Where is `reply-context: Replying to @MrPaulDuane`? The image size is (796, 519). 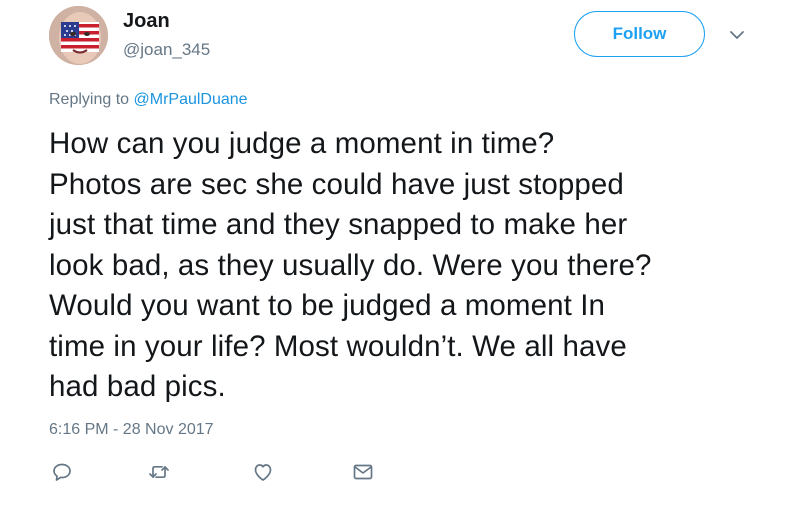
reply-context: Replying to @MrPaulDuane is located at coordinates (148, 100).